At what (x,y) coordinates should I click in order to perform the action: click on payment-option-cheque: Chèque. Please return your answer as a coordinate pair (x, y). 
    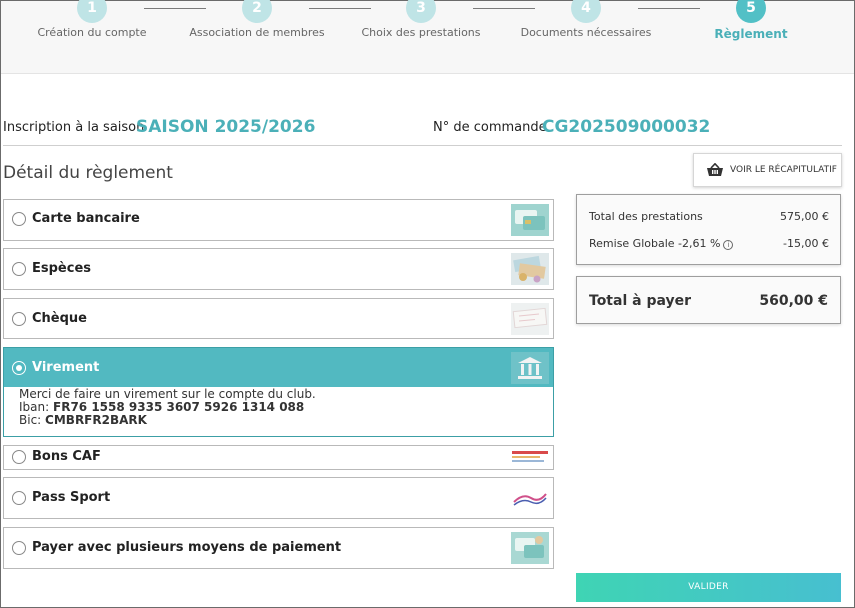
    Looking at the image, I should click on (278, 318).